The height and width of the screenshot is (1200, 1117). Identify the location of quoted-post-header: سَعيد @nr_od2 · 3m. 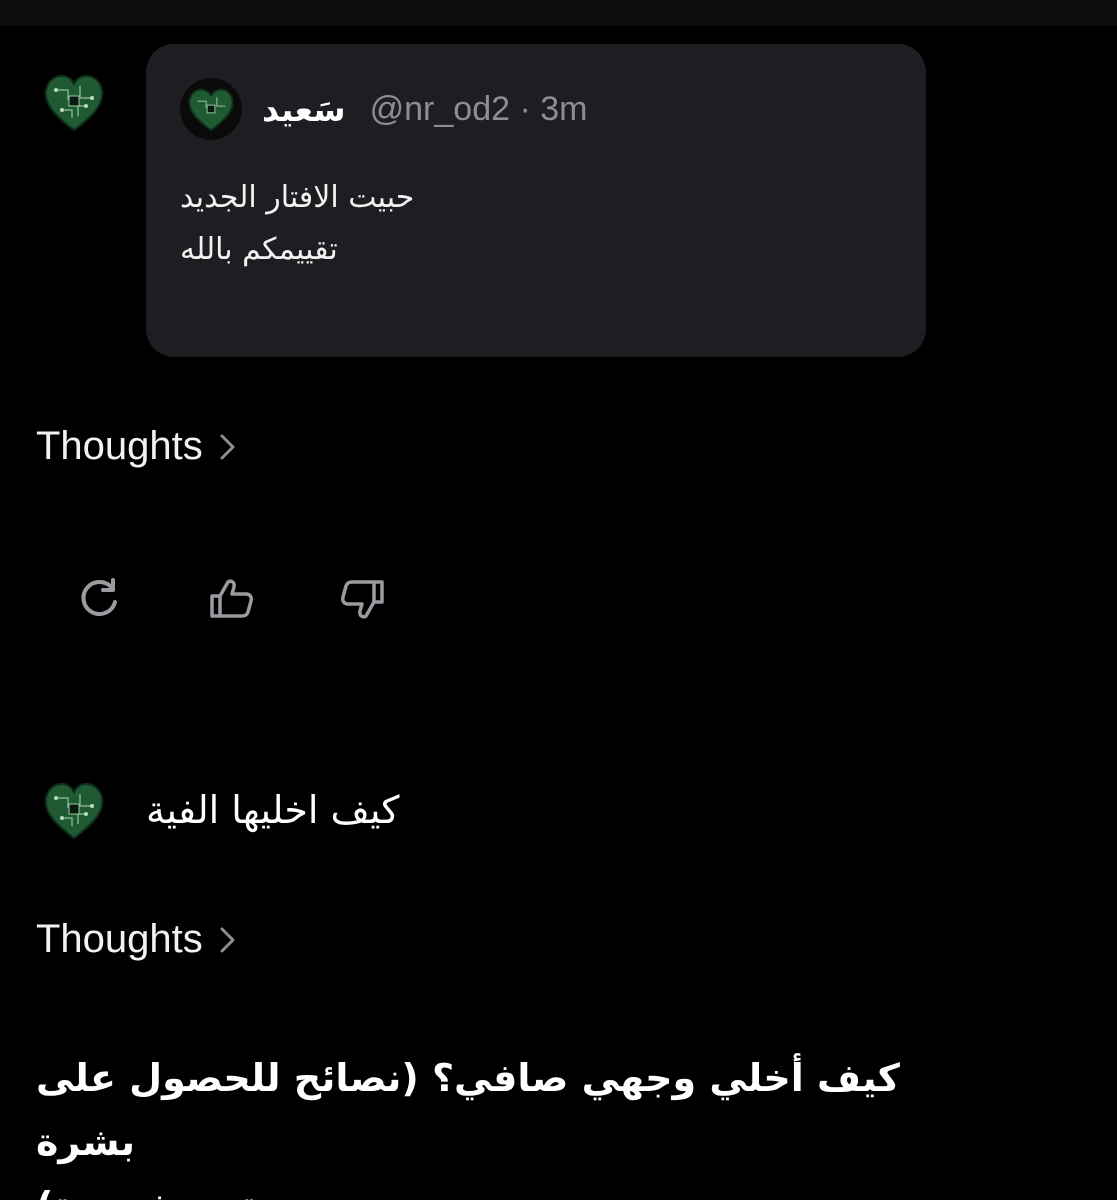
(424, 109).